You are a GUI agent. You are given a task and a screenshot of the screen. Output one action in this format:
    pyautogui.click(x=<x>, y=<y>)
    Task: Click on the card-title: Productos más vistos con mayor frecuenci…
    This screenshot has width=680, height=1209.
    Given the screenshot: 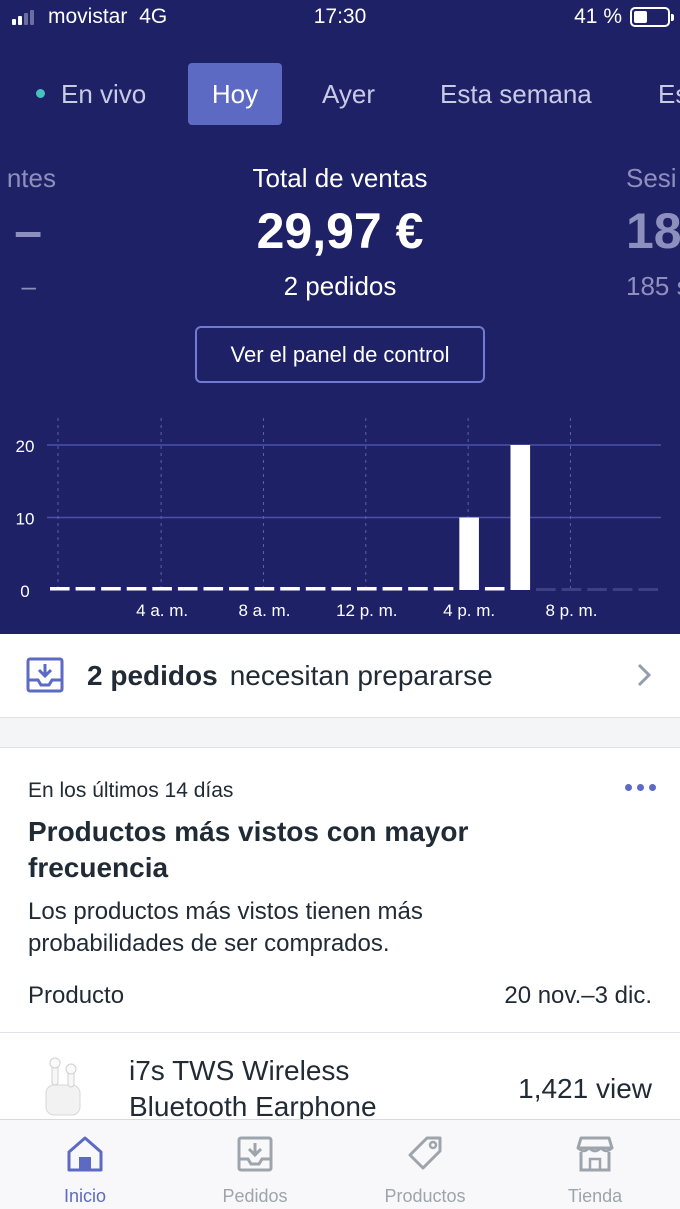 What is the action you would take?
    pyautogui.click(x=248, y=849)
    